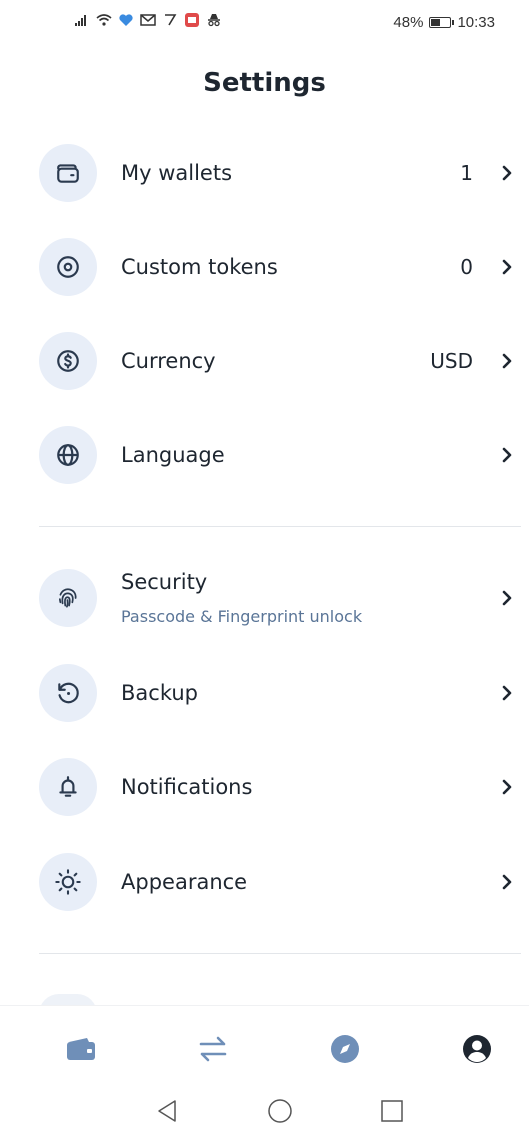  Describe the element at coordinates (187, 787) in the screenshot. I see `notifications-label: Notifications` at that location.